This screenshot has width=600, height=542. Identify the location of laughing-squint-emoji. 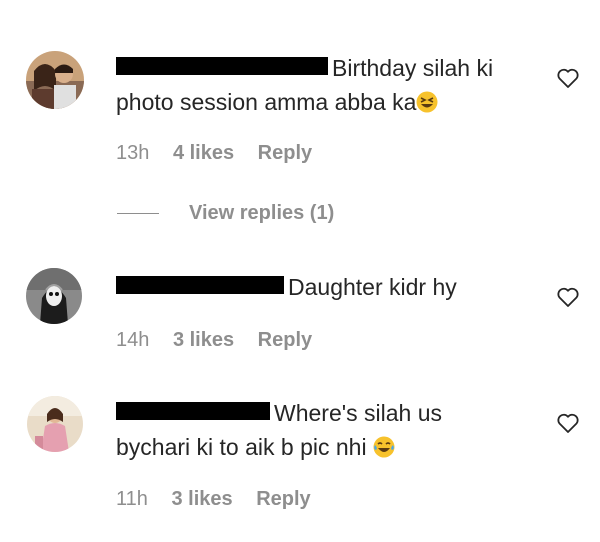
(427, 102).